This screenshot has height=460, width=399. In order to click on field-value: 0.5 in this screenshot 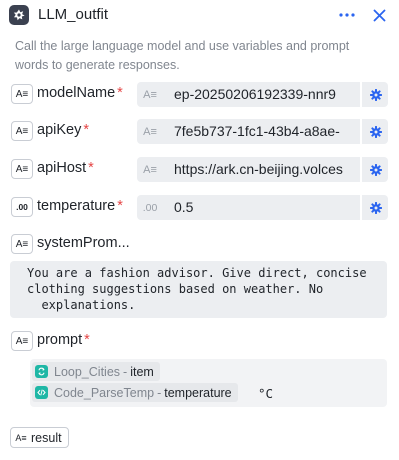, I will do `click(262, 207)`.